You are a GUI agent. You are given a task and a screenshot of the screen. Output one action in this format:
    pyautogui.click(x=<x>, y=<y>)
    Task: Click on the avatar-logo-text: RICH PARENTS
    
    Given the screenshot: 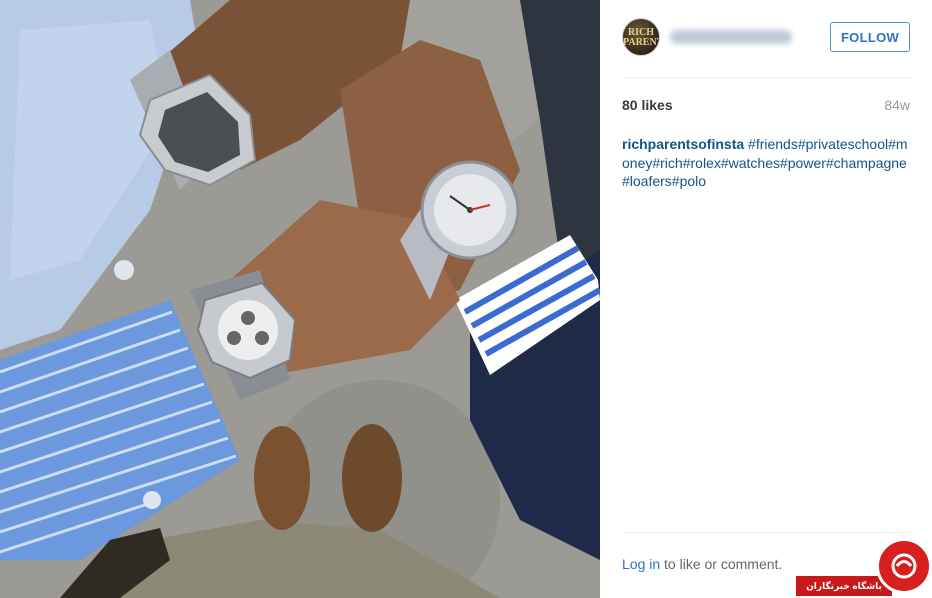 What is the action you would take?
    pyautogui.click(x=641, y=37)
    